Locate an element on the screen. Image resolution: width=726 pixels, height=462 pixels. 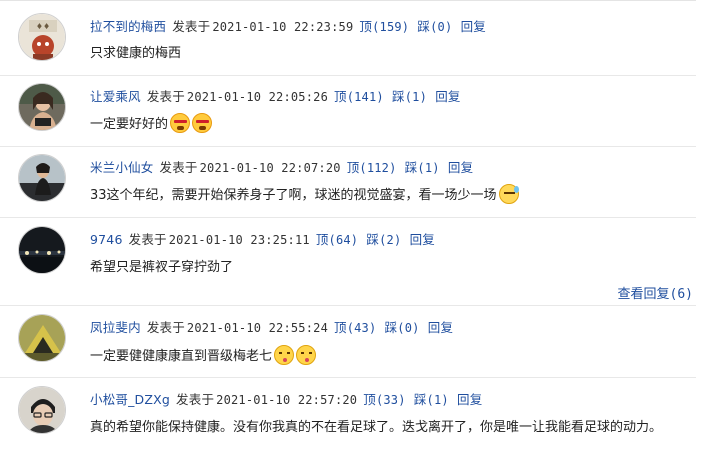
upvote-button: 顶(33) is located at coordinates (384, 399).